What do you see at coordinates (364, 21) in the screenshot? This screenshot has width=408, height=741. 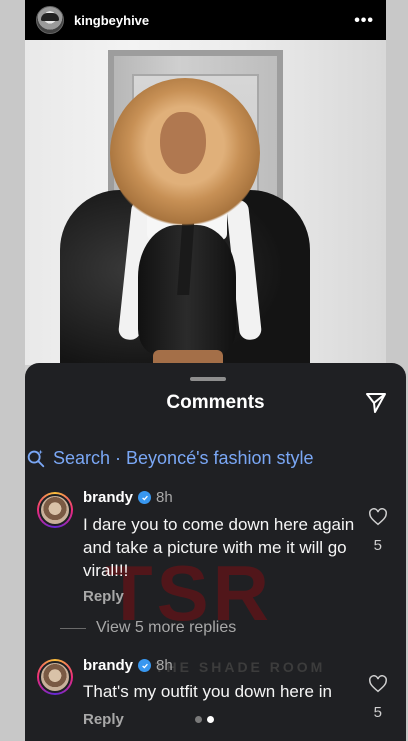 I see `ellipsis-icon: •••` at bounding box center [364, 21].